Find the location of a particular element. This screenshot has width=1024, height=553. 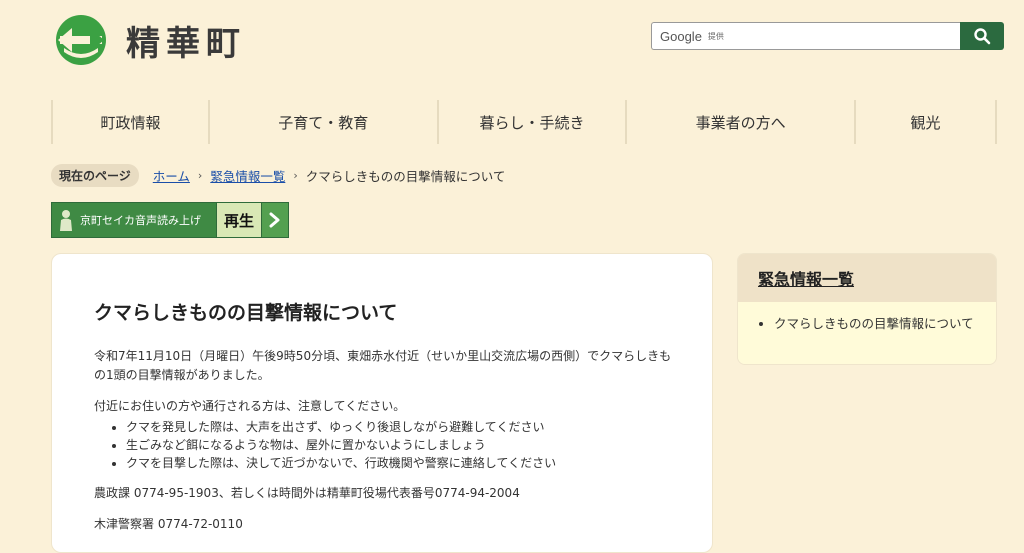

nav-item-label: 町政情報 is located at coordinates (130, 122).